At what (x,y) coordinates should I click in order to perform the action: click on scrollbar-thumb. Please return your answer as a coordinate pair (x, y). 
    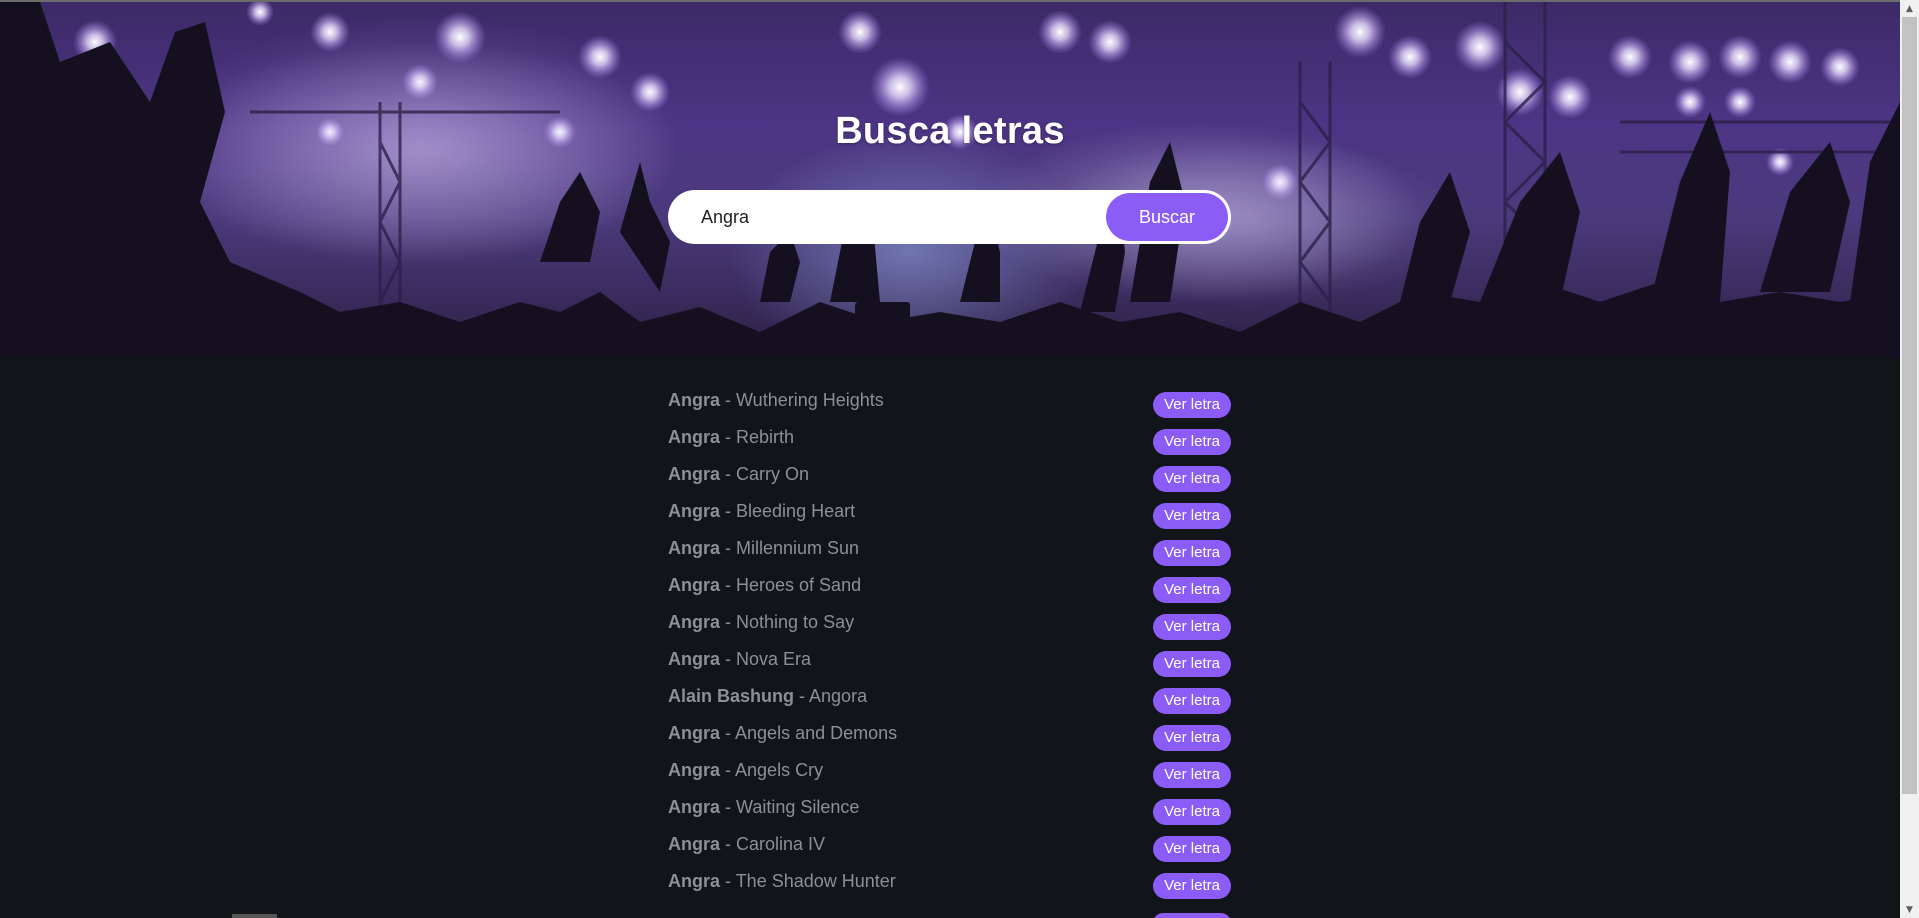
    Looking at the image, I should click on (1909, 405).